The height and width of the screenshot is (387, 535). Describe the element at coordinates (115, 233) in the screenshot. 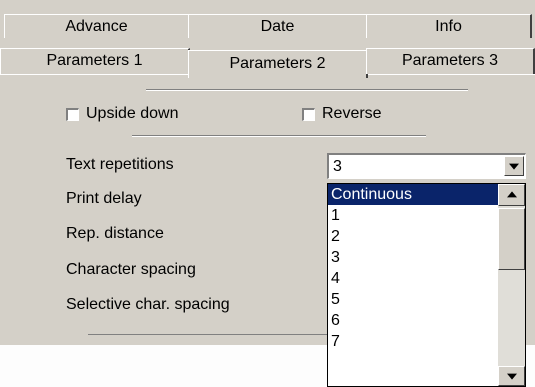

I see `rep-distance-label: Rep. distance` at that location.